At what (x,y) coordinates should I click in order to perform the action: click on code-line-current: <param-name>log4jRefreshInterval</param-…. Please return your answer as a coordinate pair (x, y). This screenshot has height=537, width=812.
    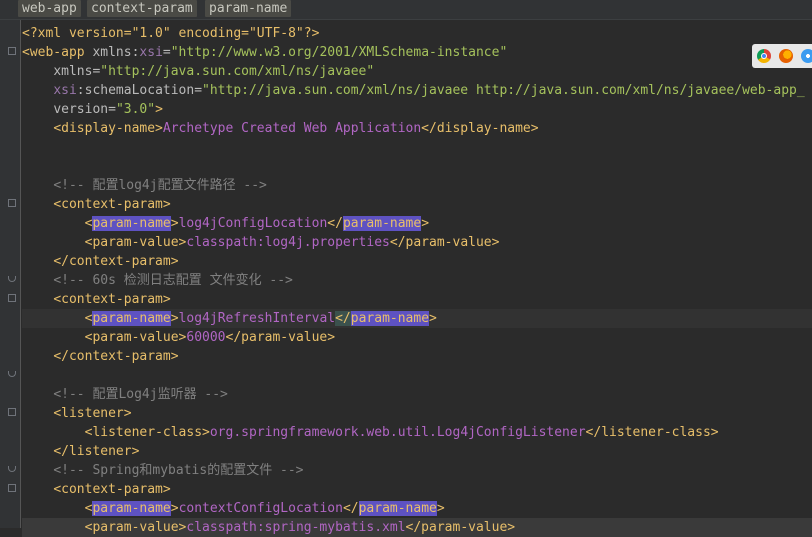
    Looking at the image, I should click on (417, 318).